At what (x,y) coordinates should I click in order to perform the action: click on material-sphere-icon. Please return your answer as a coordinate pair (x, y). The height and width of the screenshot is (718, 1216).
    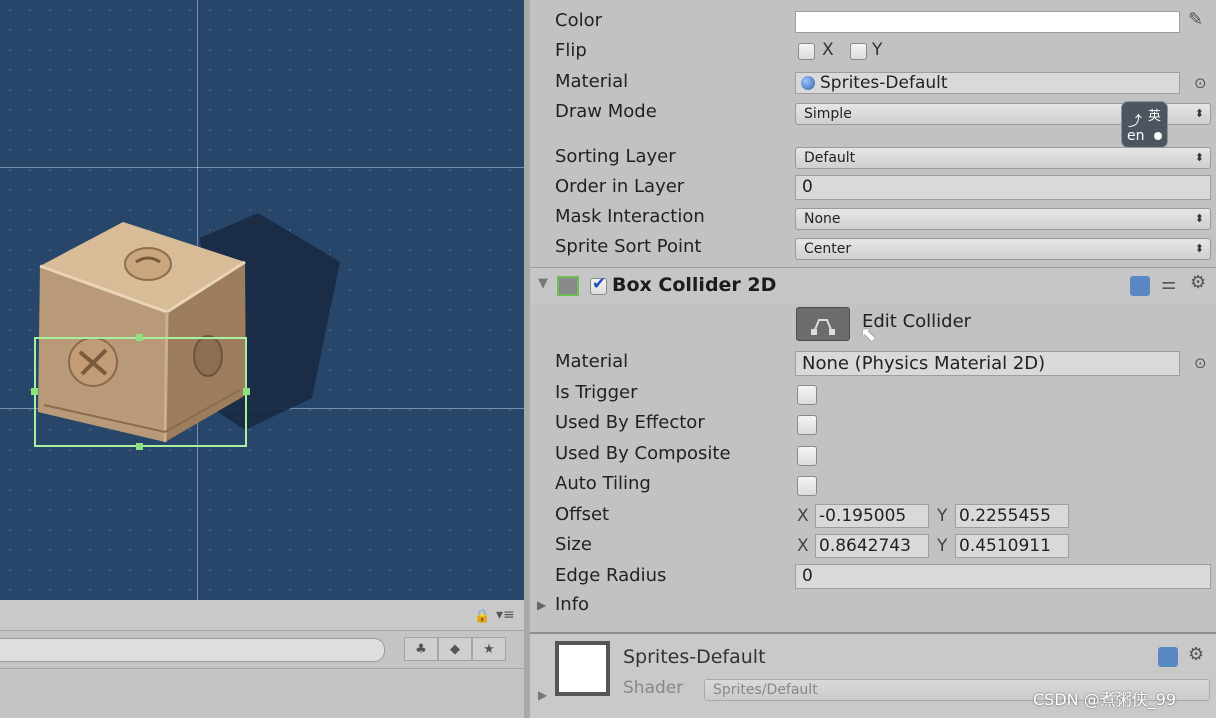
    Looking at the image, I should click on (808, 83).